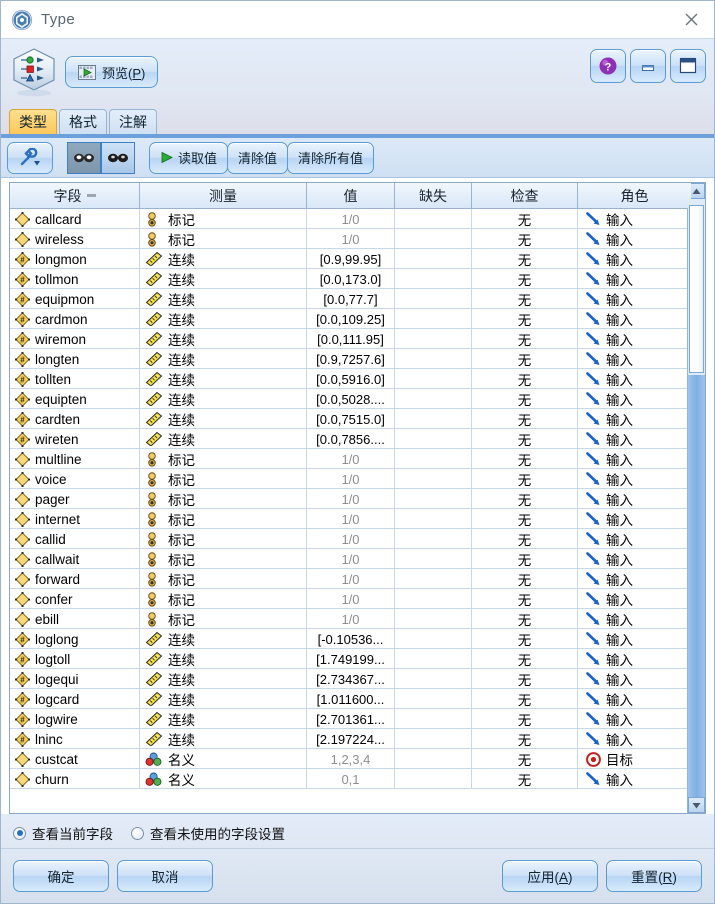 The height and width of the screenshot is (904, 715). What do you see at coordinates (433, 196) in the screenshot?
I see `column-header-missing: 缺失` at bounding box center [433, 196].